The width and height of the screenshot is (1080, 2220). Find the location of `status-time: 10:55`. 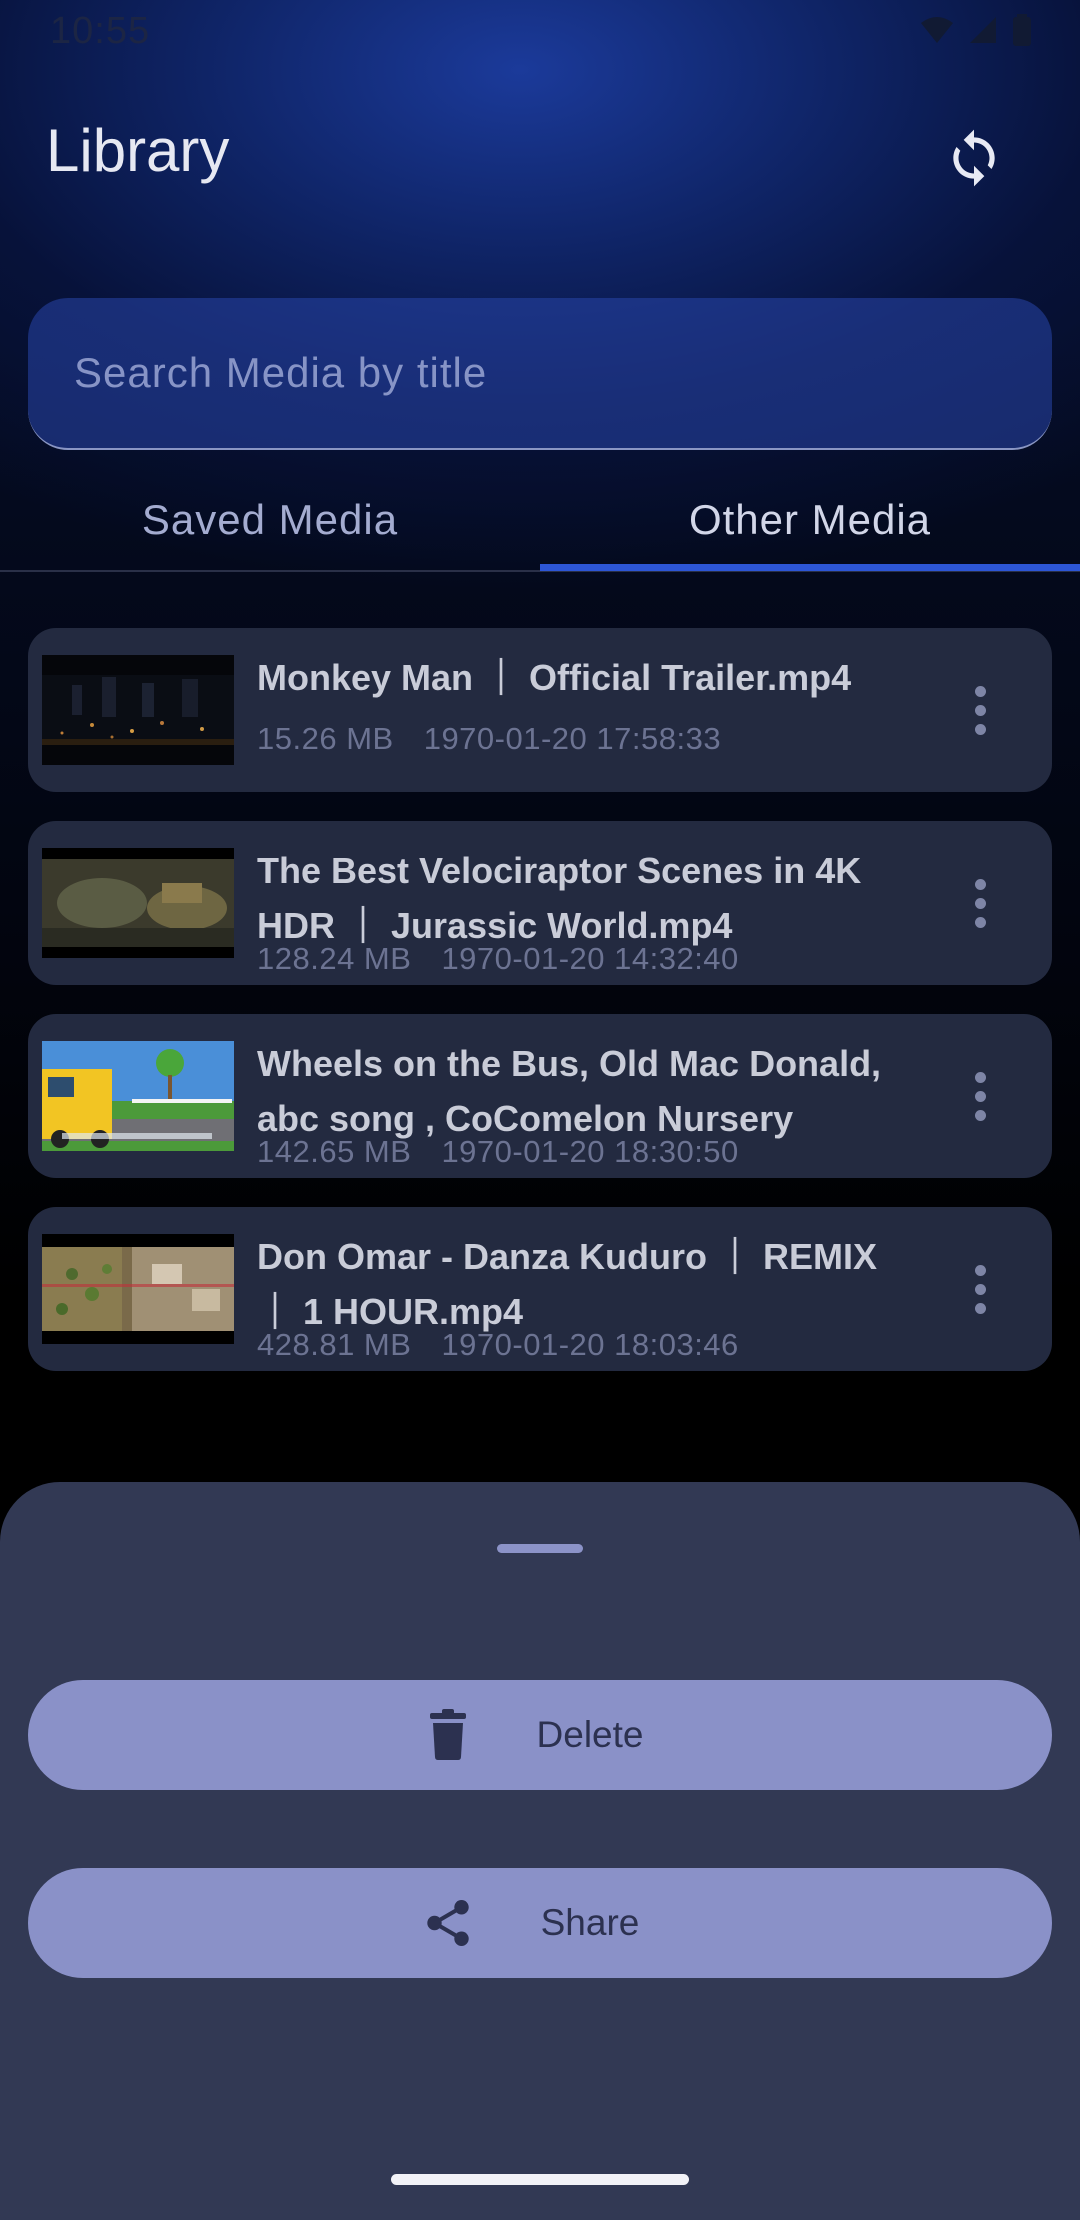

status-time: 10:55 is located at coordinates (100, 31).